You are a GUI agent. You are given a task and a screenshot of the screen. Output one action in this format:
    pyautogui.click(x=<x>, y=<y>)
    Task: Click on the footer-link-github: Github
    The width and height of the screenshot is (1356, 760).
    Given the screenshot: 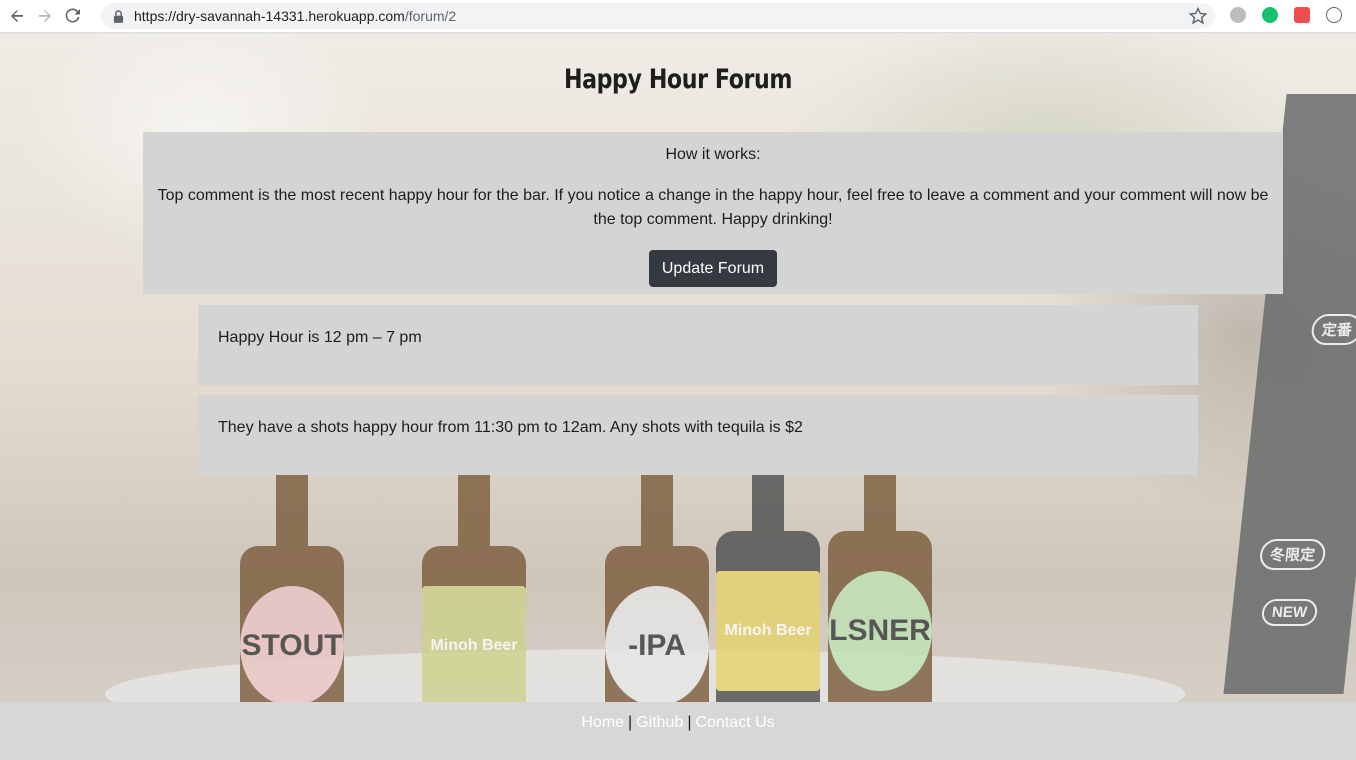 What is the action you would take?
    pyautogui.click(x=659, y=722)
    